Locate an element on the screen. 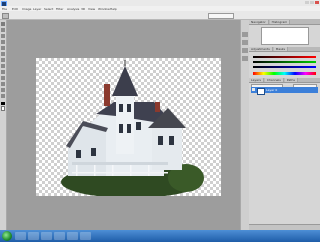 The width and height of the screenshot is (320, 242). layers-panel-header: Layers Channels Paths is located at coordinates (284, 80).